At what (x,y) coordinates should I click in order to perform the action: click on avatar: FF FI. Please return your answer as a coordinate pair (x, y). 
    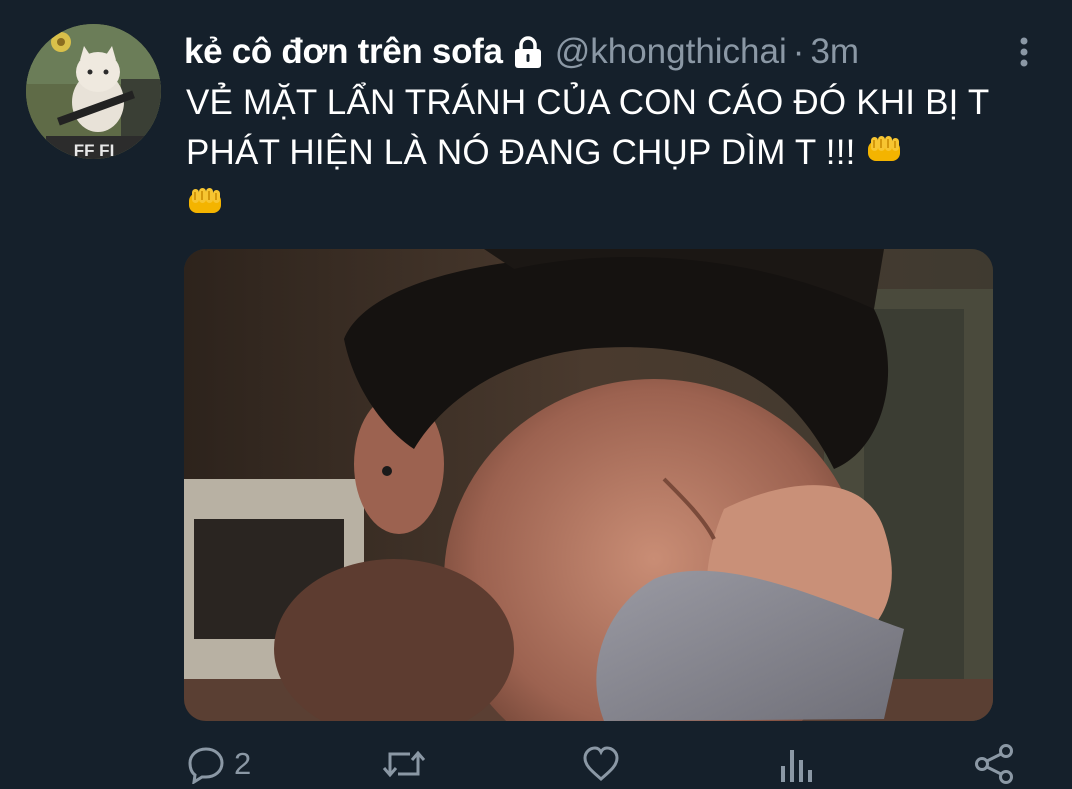
    Looking at the image, I should click on (93, 91).